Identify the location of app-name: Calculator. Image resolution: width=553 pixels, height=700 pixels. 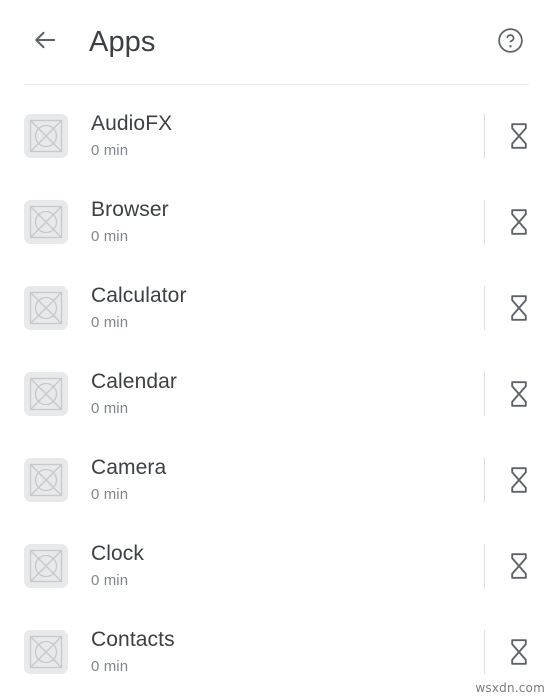
(139, 295).